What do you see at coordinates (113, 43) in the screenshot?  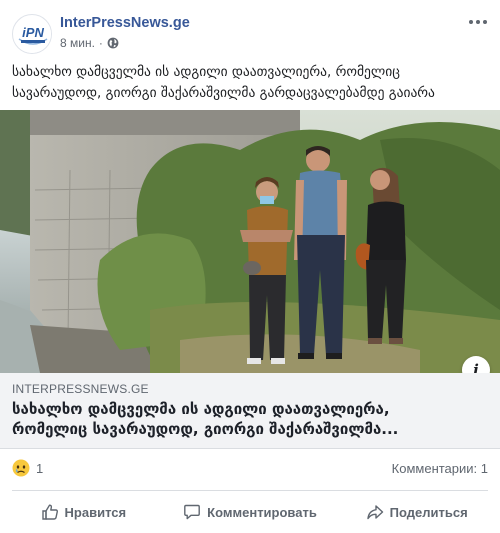 I see `globe-icon` at bounding box center [113, 43].